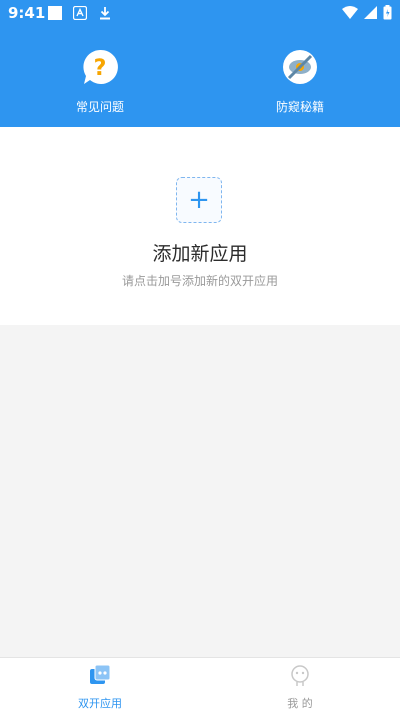 The height and width of the screenshot is (712, 400). I want to click on plus-icon: +, so click(199, 200).